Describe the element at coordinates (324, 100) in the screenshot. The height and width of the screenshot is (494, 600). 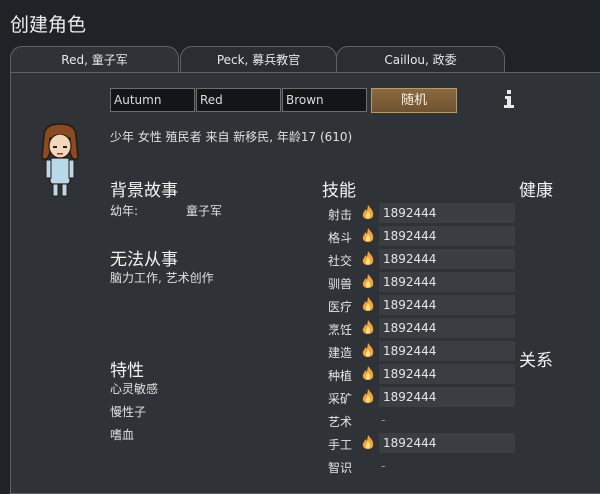
I see `last-name-field: Brown` at that location.